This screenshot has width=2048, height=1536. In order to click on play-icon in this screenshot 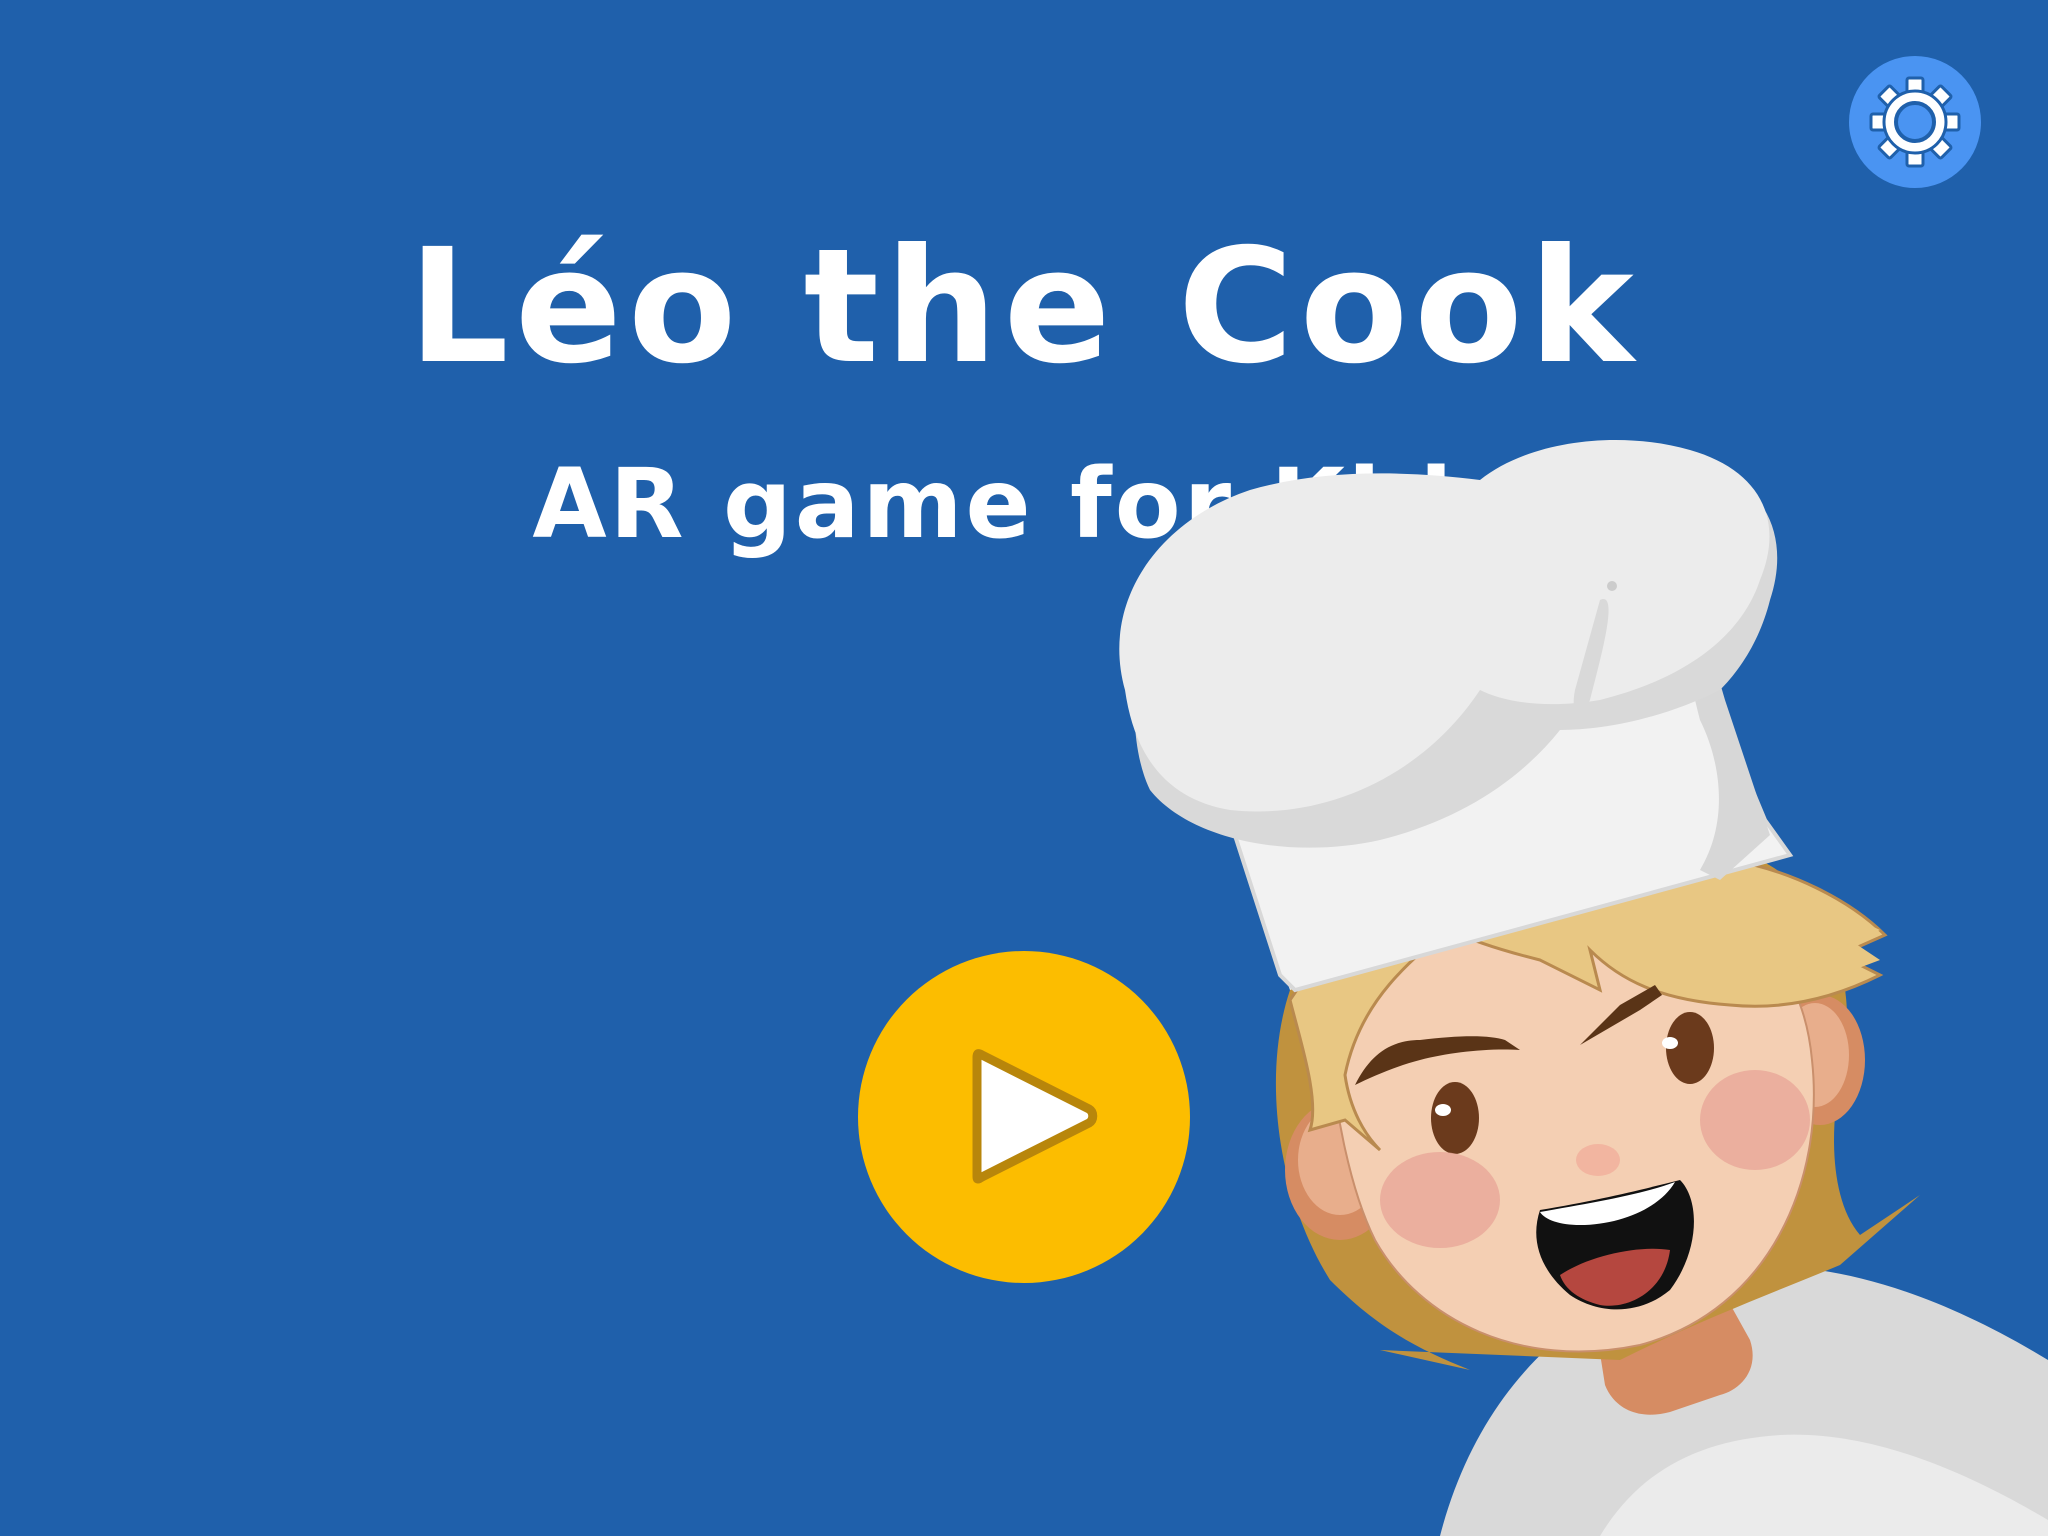, I will do `click(1035, 1116)`.